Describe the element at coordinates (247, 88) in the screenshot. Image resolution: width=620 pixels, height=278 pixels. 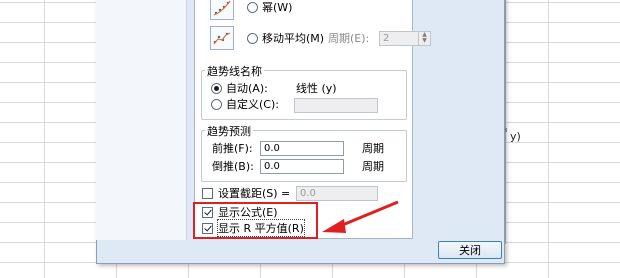
I see `auto-name-label: 自动(A):` at that location.